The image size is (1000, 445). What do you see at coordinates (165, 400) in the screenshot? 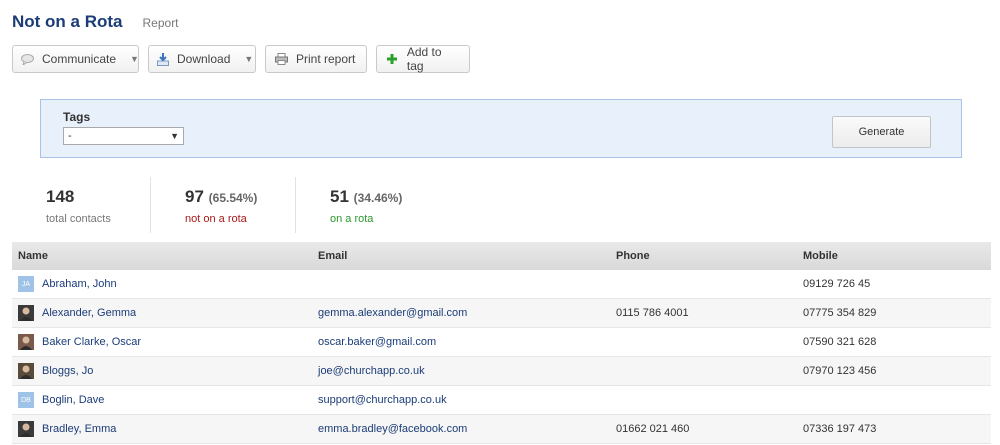
I see `cell-name: DB Boglin, Dave` at bounding box center [165, 400].